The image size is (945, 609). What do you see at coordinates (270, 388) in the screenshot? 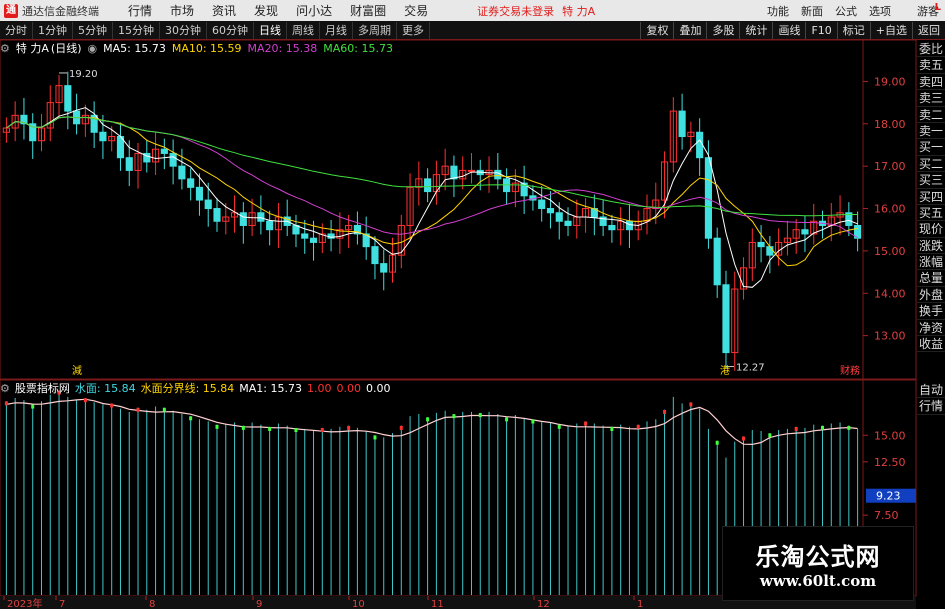
I see `ma1-label: MA1: 15.73` at bounding box center [270, 388].